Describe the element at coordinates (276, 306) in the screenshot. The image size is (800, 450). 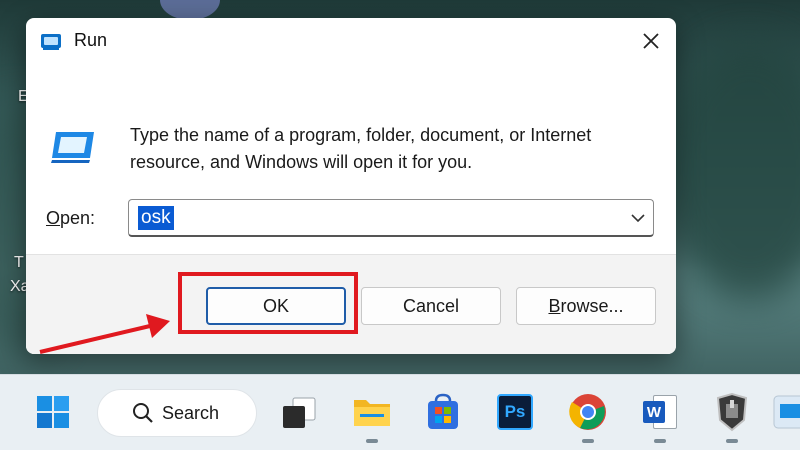
I see `ok-button: OK` at that location.